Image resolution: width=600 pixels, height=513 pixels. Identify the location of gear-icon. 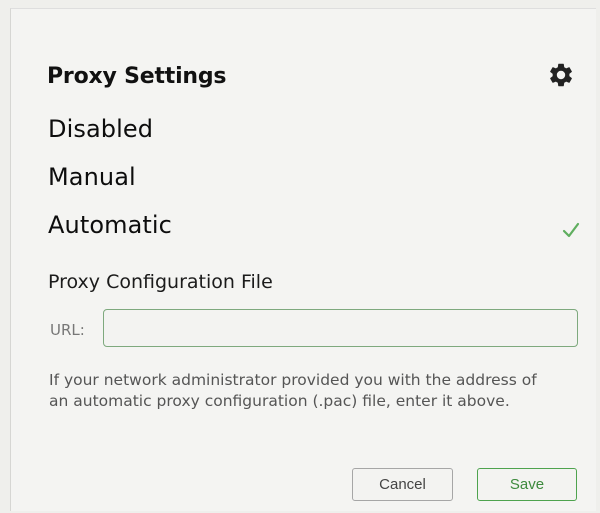
(561, 75).